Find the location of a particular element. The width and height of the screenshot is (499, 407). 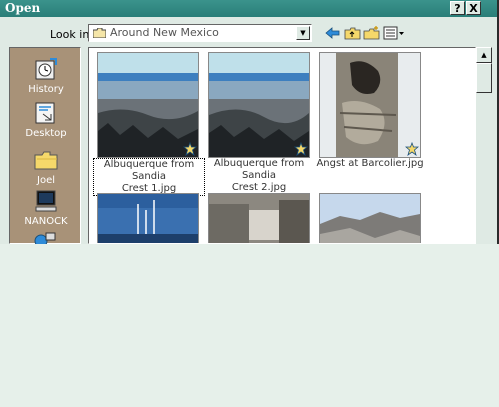

file-name: Albuquerque from Sandia Crest 1.jpg is located at coordinates (149, 177).